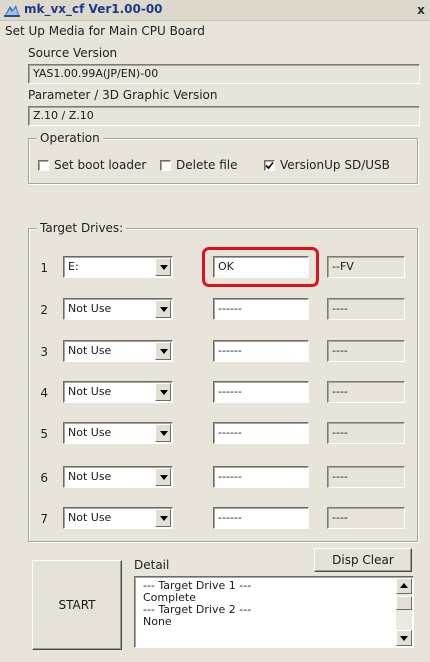 This screenshot has width=430, height=662. What do you see at coordinates (118, 433) in the screenshot?
I see `drive-select-5: Not Use` at bounding box center [118, 433].